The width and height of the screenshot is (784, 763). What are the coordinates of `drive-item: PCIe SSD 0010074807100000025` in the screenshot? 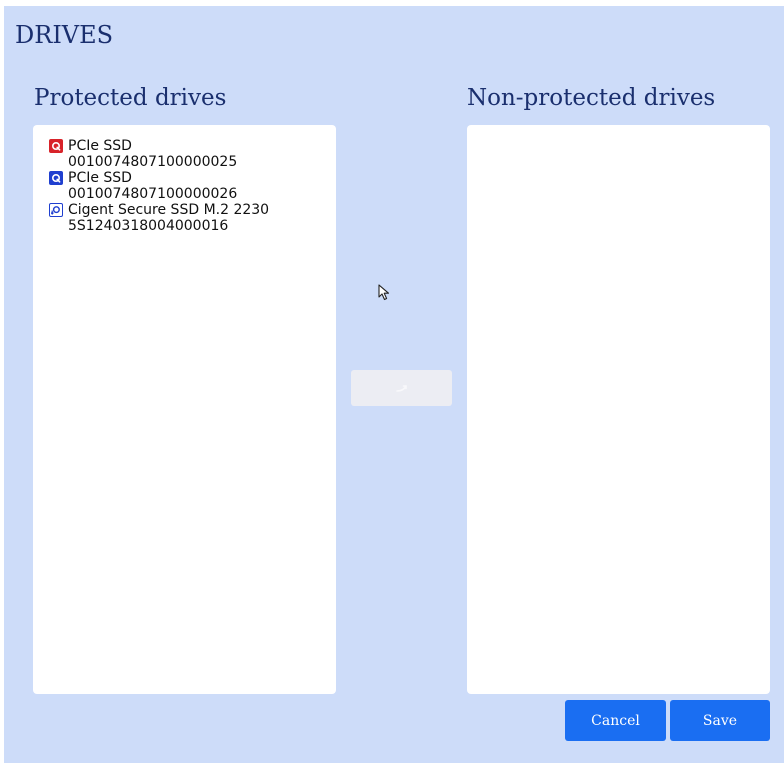 It's located at (191, 154).